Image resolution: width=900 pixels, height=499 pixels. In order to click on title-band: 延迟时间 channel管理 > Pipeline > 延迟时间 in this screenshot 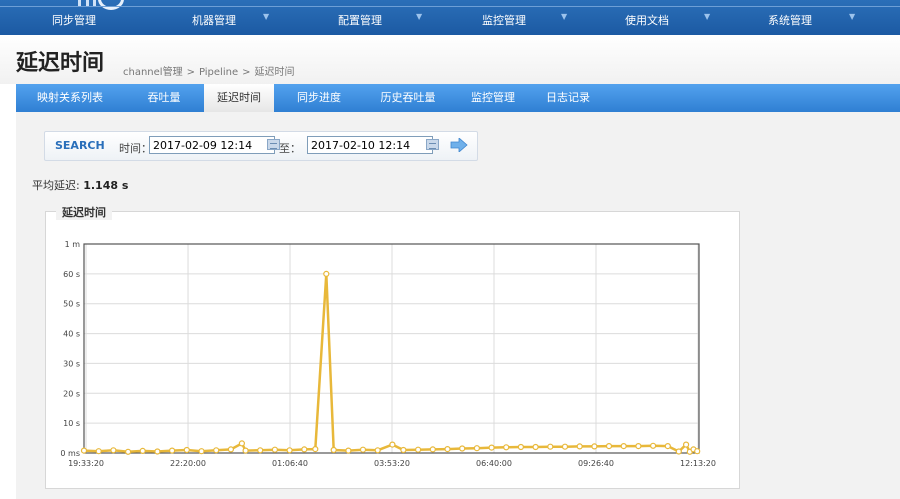, I will do `click(450, 59)`.